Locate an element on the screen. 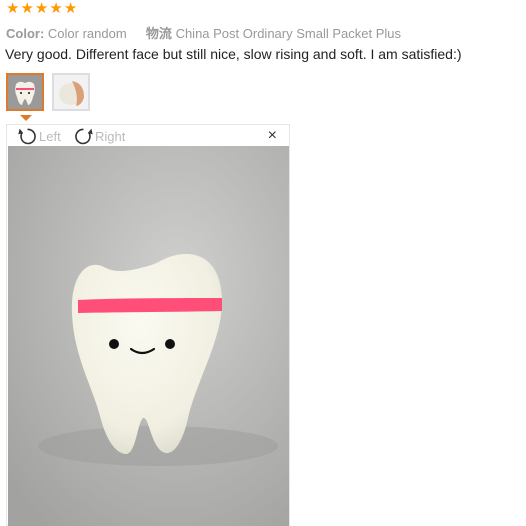 The image size is (526, 526). color-value: Color random is located at coordinates (87, 33).